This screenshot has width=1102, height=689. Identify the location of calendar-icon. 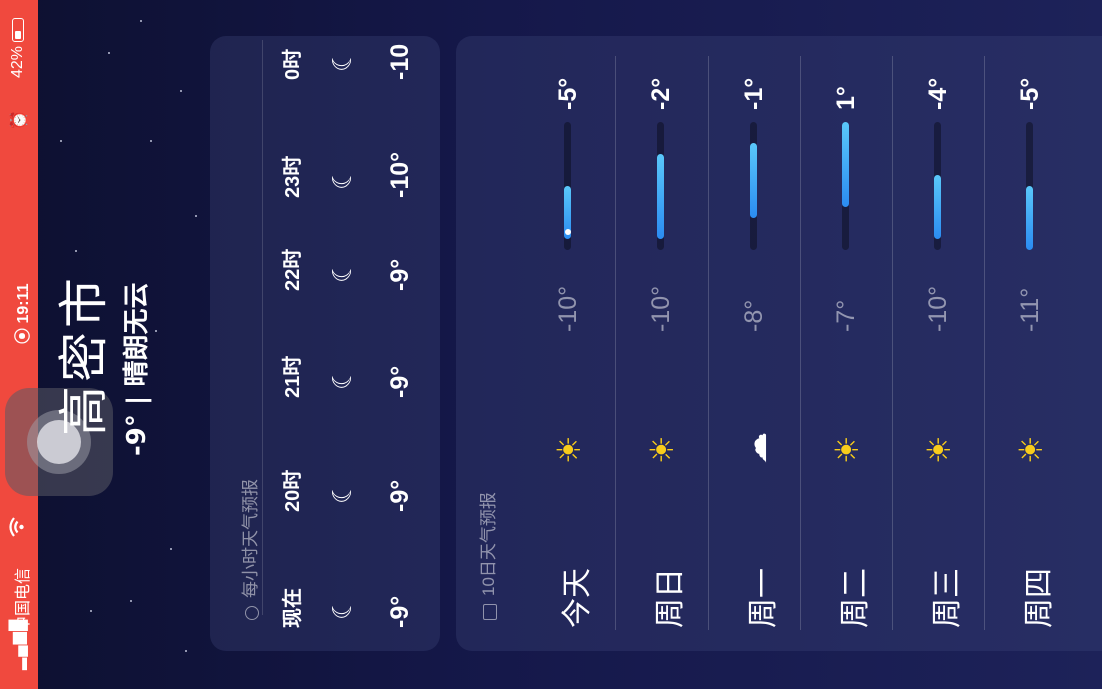
(489, 612).